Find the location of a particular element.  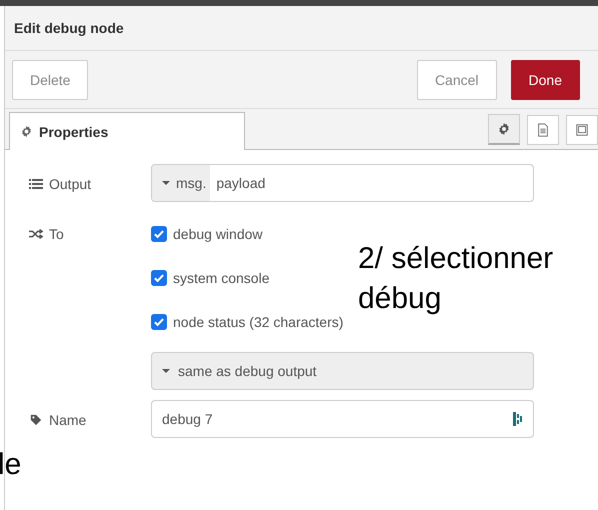

shuffle-icon is located at coordinates (36, 234).